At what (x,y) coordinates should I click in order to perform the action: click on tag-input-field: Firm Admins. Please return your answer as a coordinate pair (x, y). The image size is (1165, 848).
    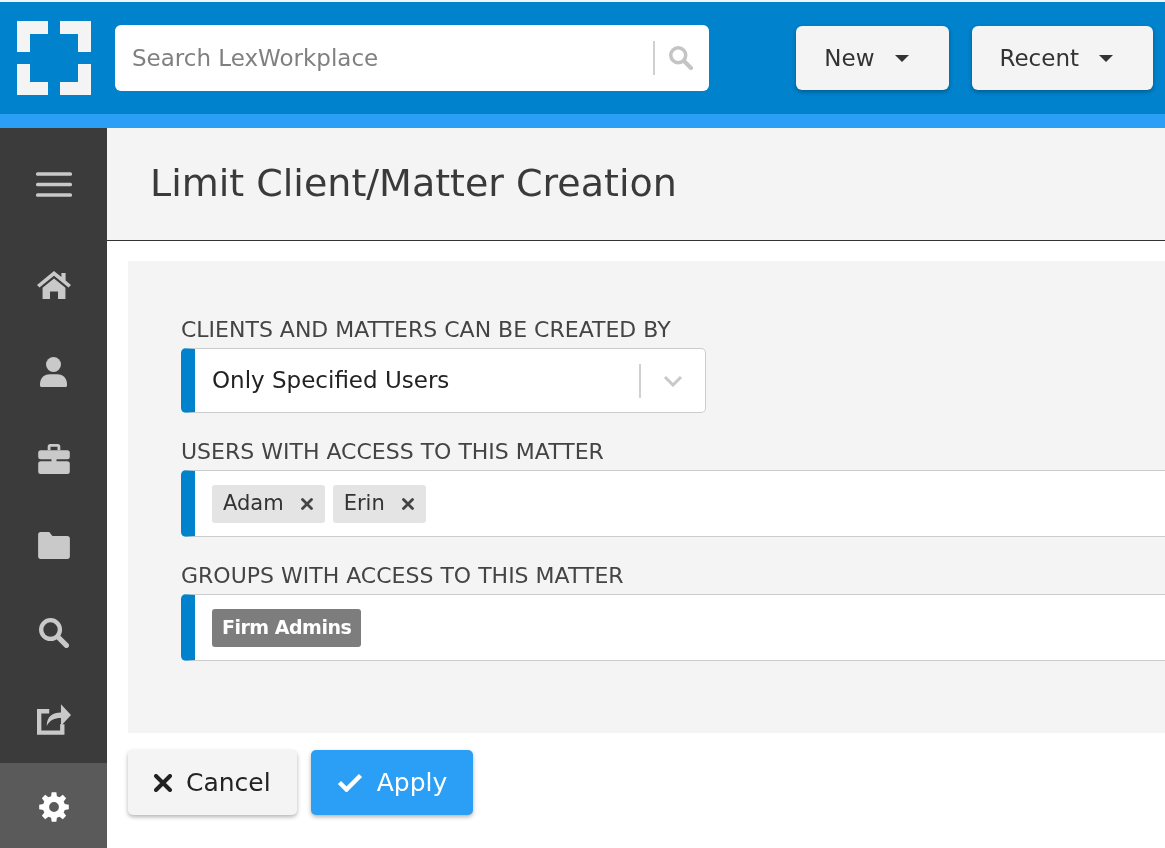
    Looking at the image, I should click on (673, 627).